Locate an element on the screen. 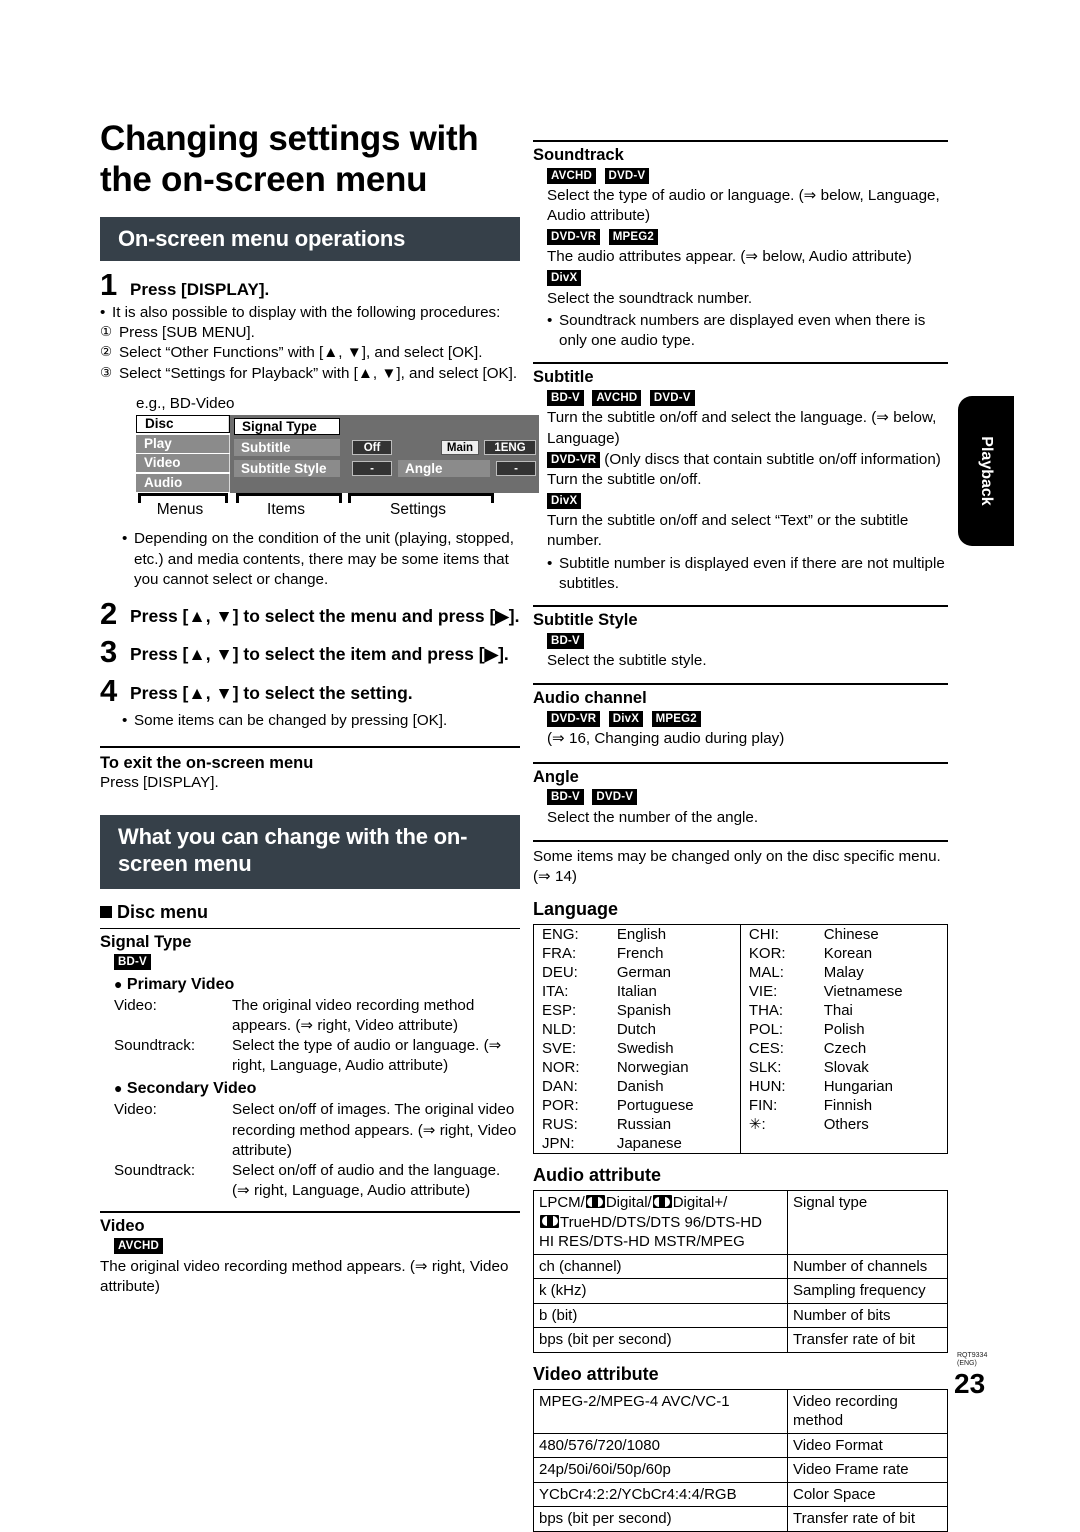  osd-value-subtitle-lang: 1ENG is located at coordinates (510, 448).